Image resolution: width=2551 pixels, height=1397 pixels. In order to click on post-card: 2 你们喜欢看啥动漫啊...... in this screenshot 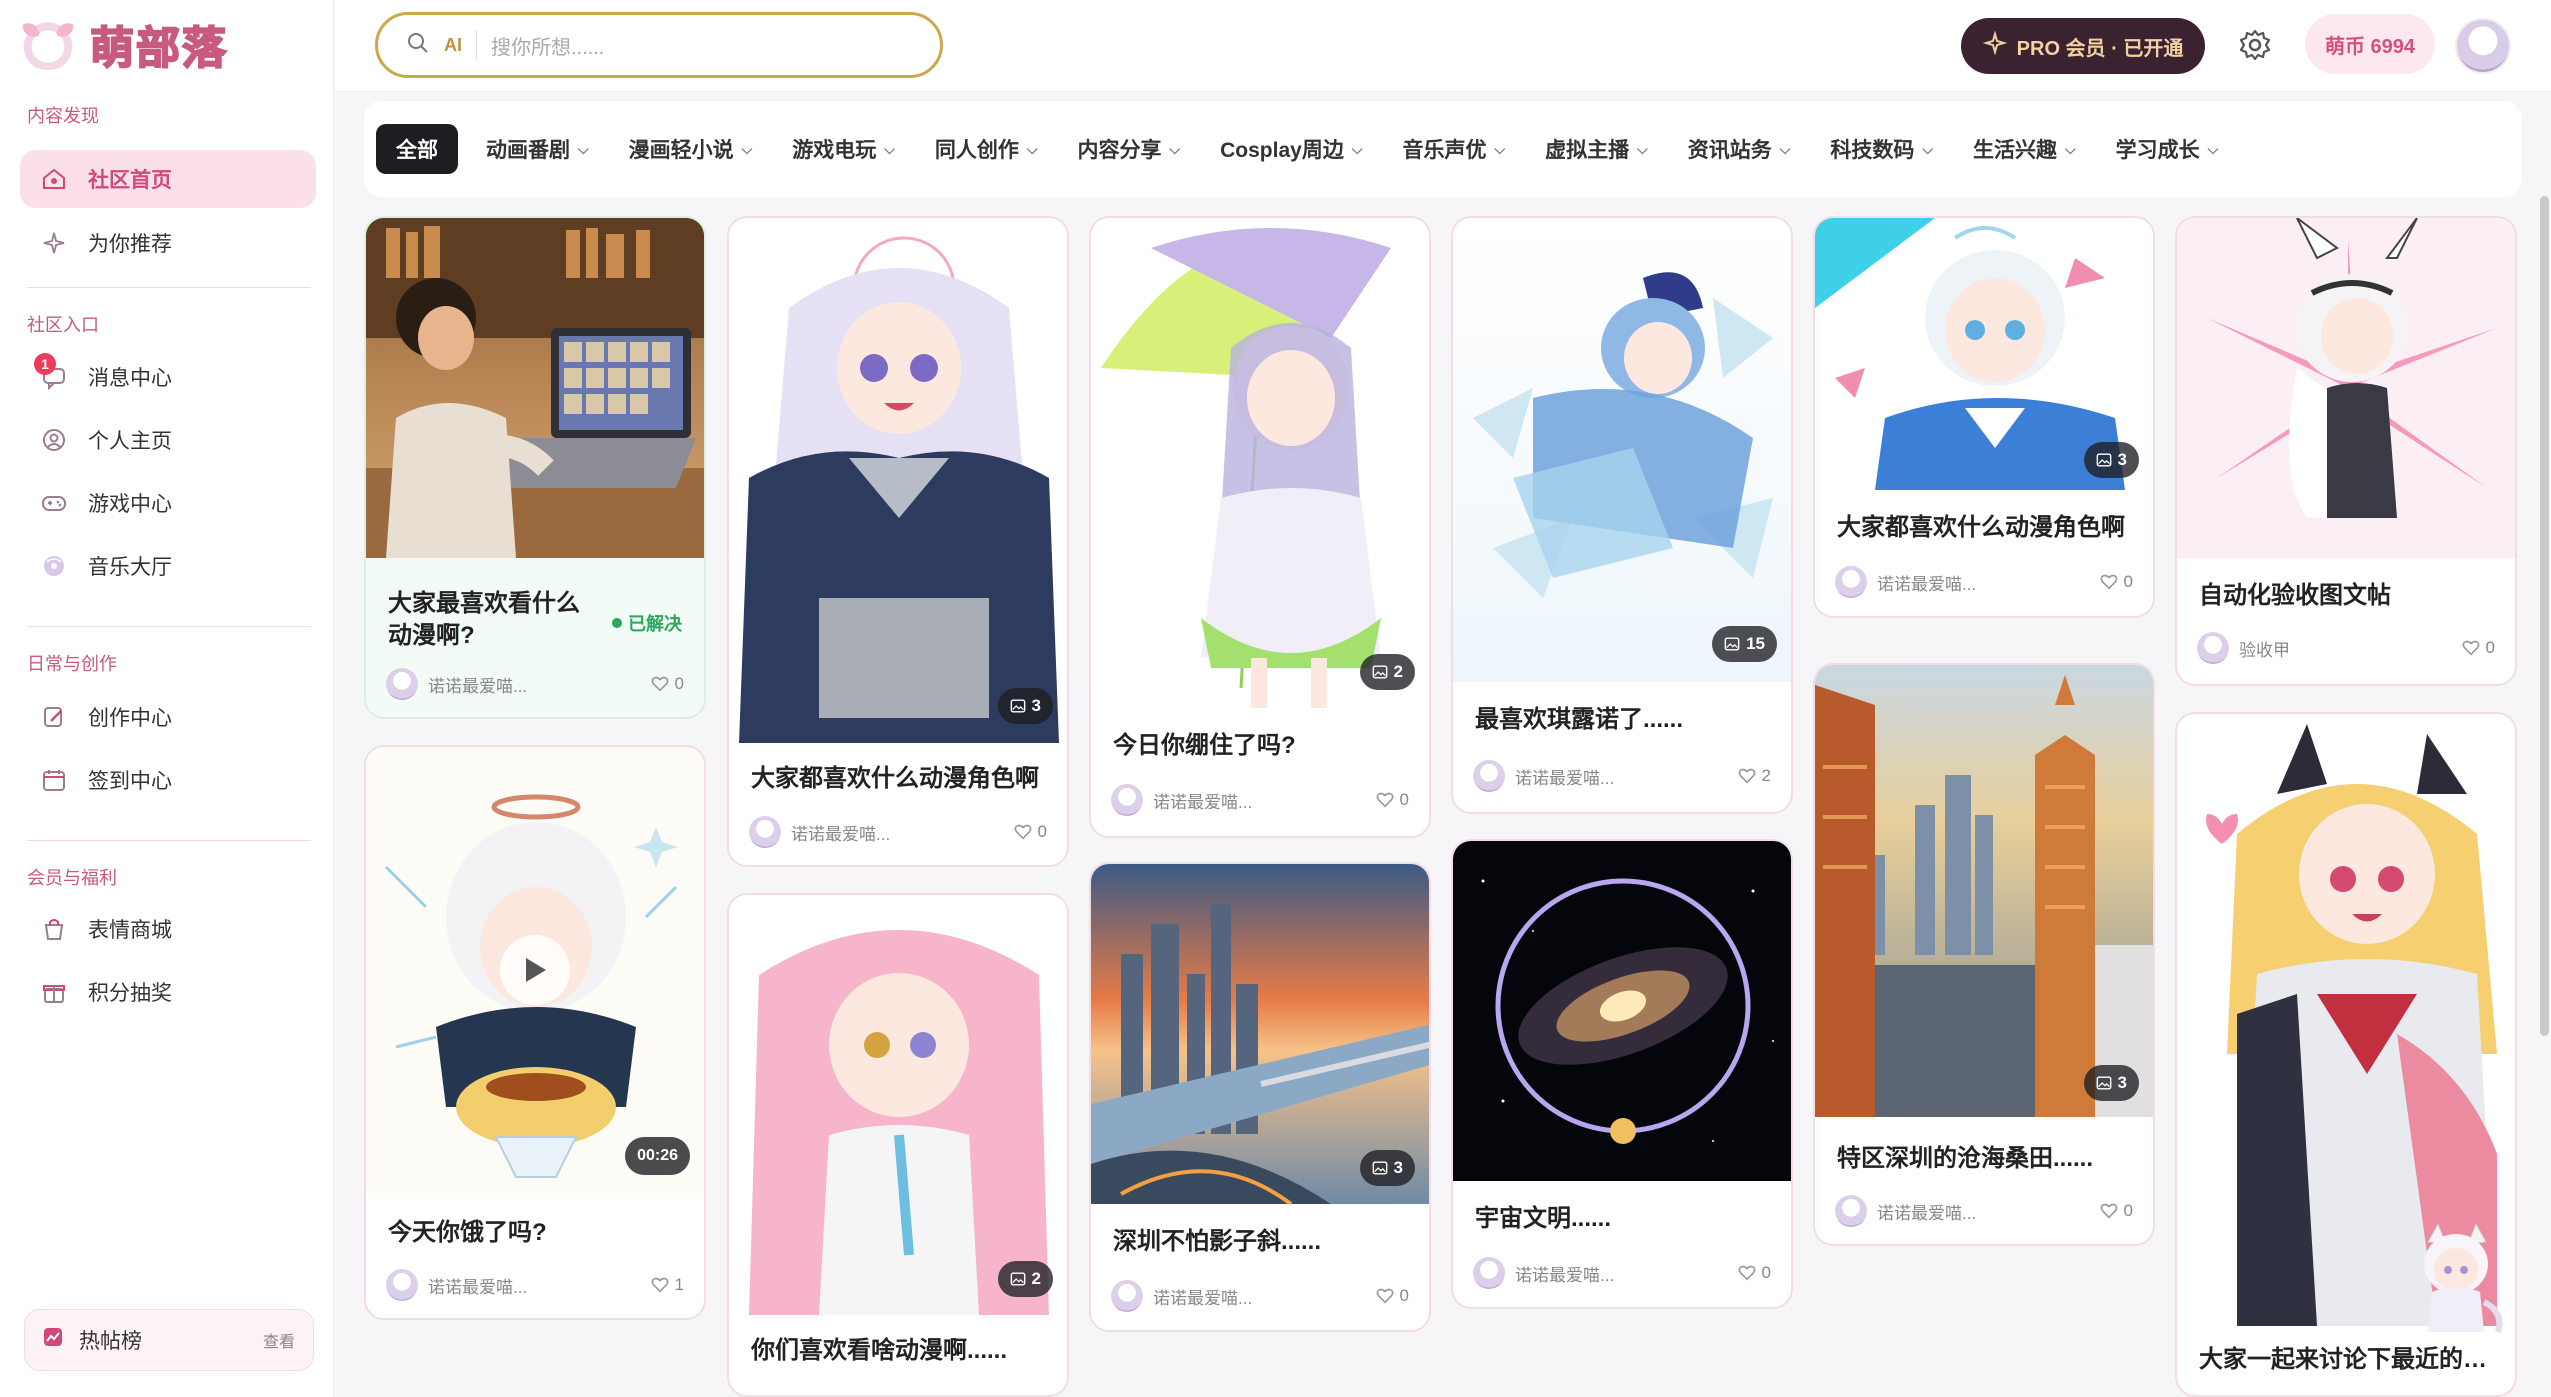, I will do `click(898, 1145)`.